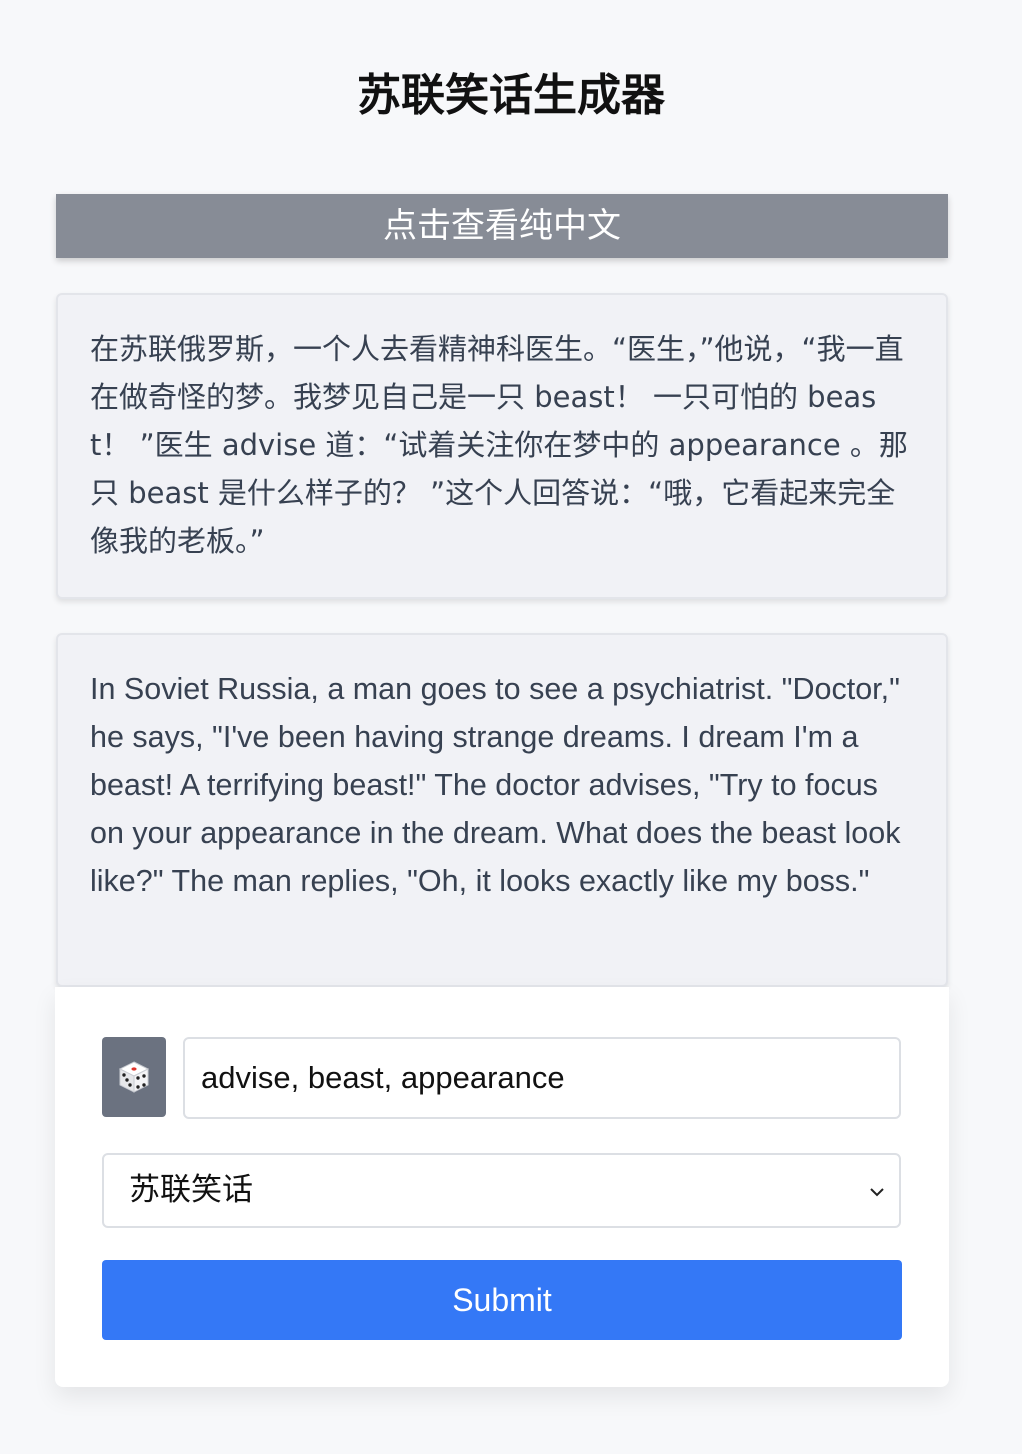 The height and width of the screenshot is (1454, 1022). What do you see at coordinates (502, 1300) in the screenshot?
I see `submit-button: Submit` at bounding box center [502, 1300].